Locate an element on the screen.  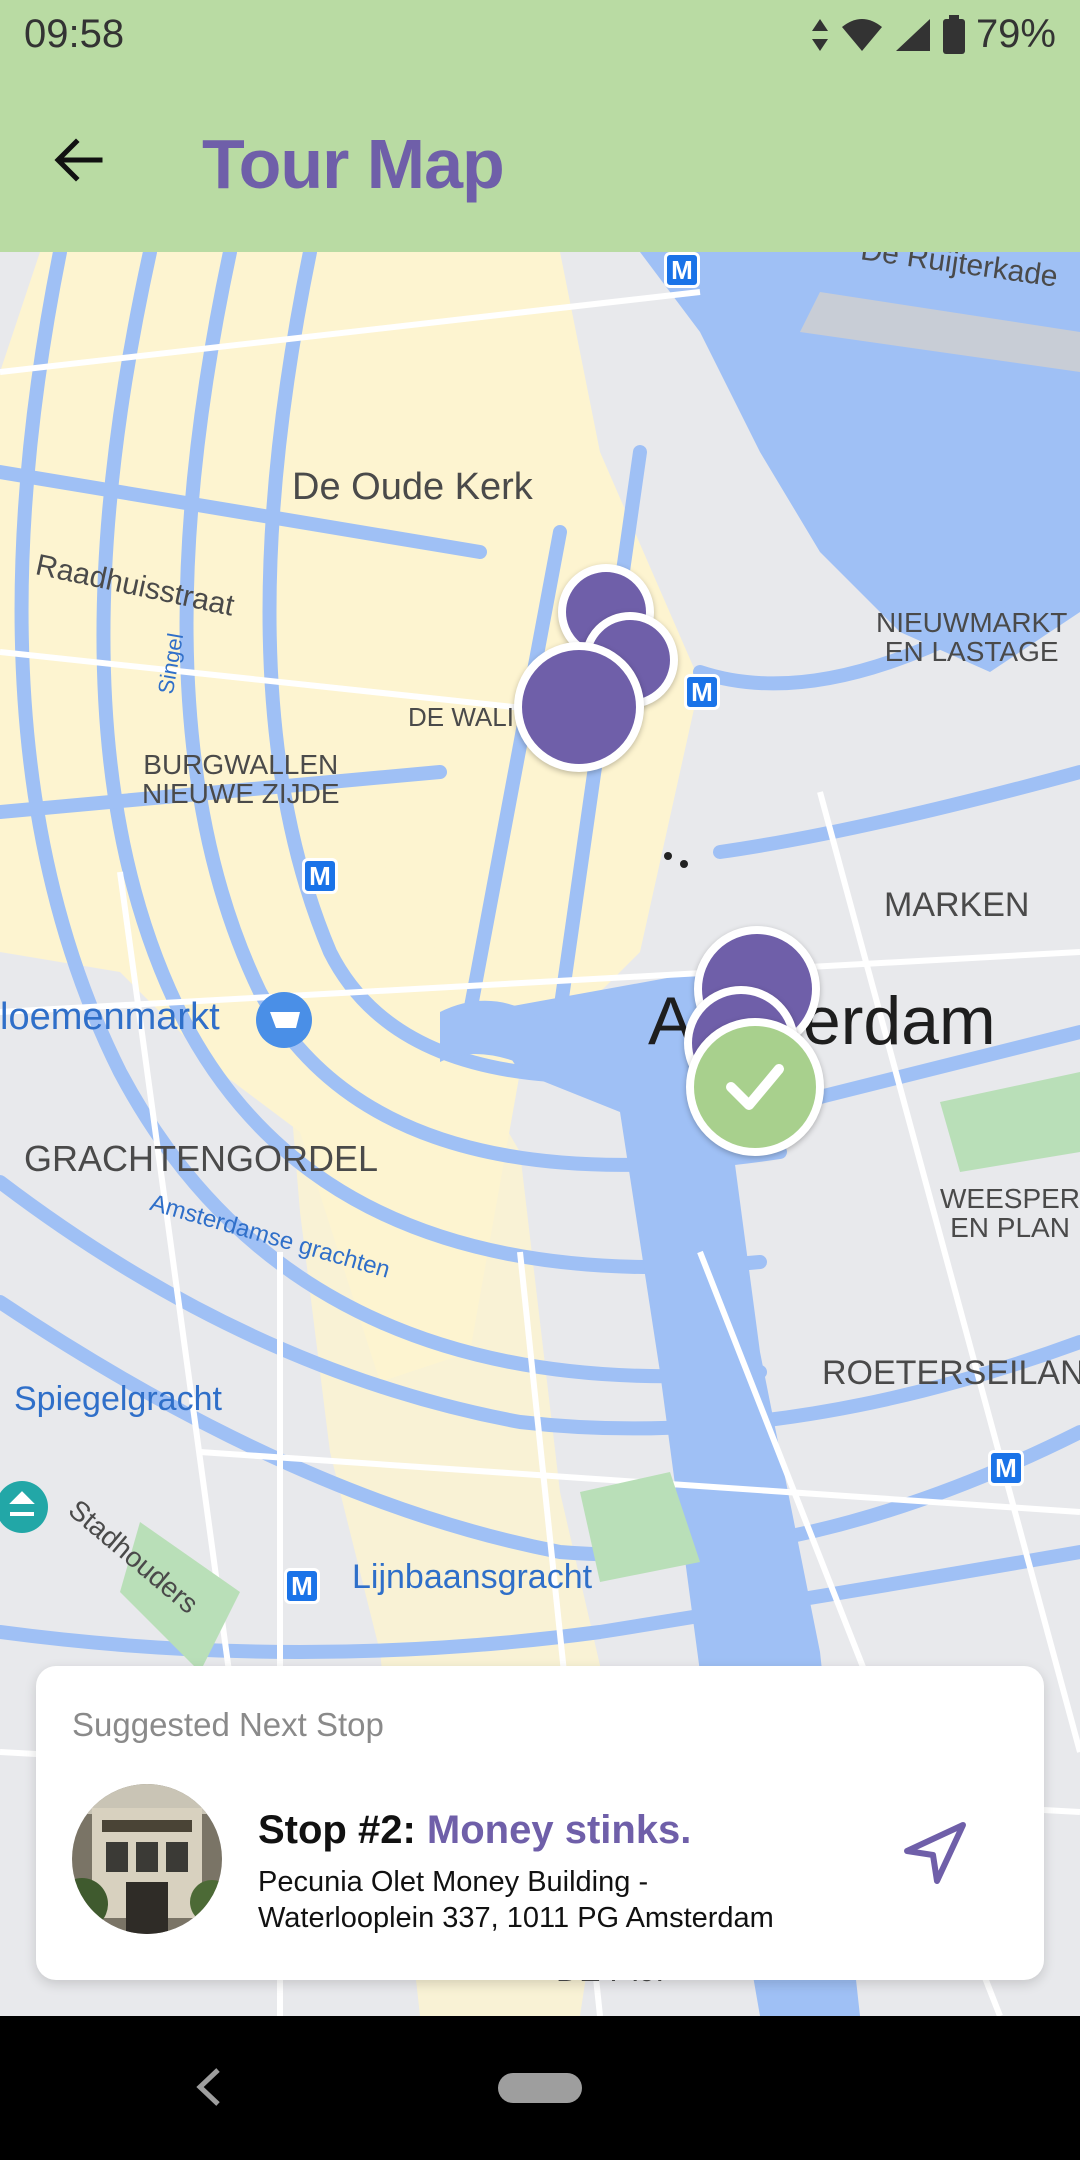
map-label-weesper-text: WEESPER EN PLAN is located at coordinates (1010, 1213).